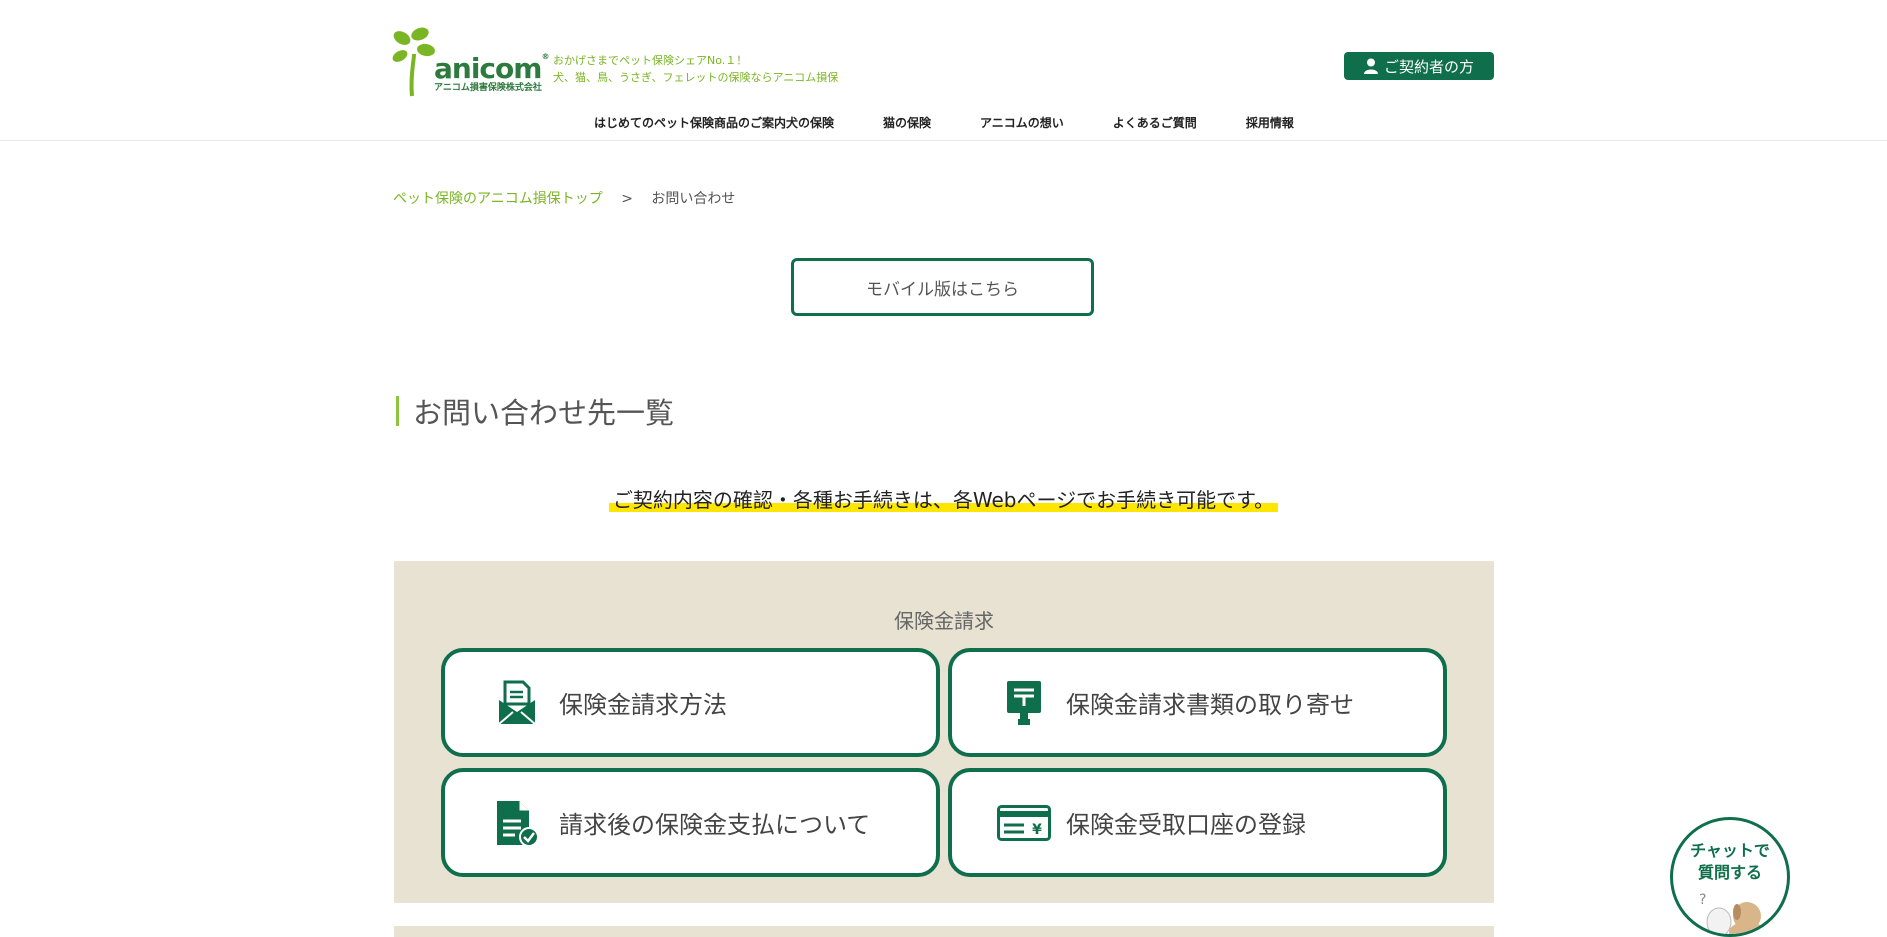 The width and height of the screenshot is (1887, 937). What do you see at coordinates (907, 123) in the screenshot?
I see `nav-item-cat-insurance: 猫の保険` at bounding box center [907, 123].